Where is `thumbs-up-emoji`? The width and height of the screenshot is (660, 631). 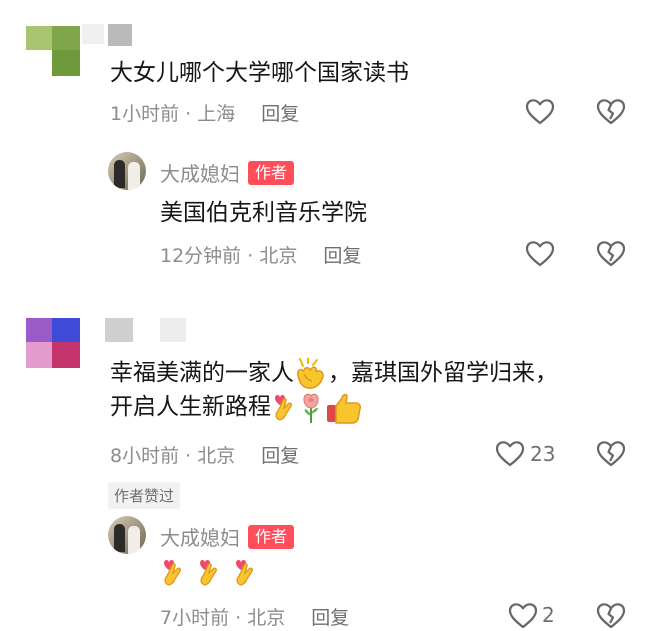
thumbs-up-emoji is located at coordinates (344, 408).